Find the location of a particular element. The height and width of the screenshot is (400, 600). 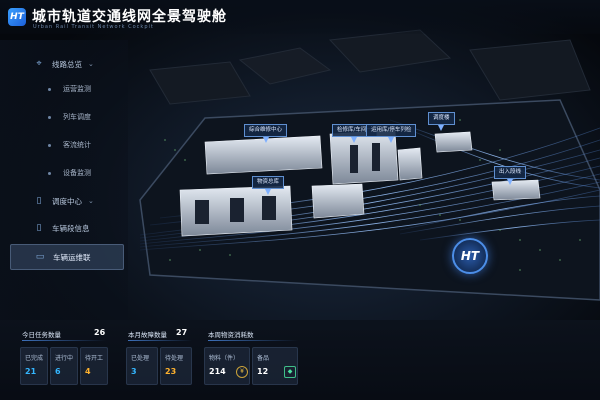

callout-label: 调度楼 is located at coordinates (441, 118).